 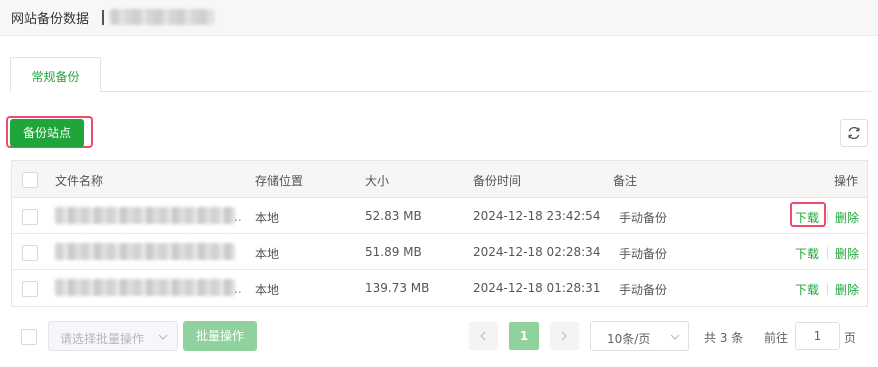 I want to click on footer-select-all-checkbox, so click(x=29, y=337).